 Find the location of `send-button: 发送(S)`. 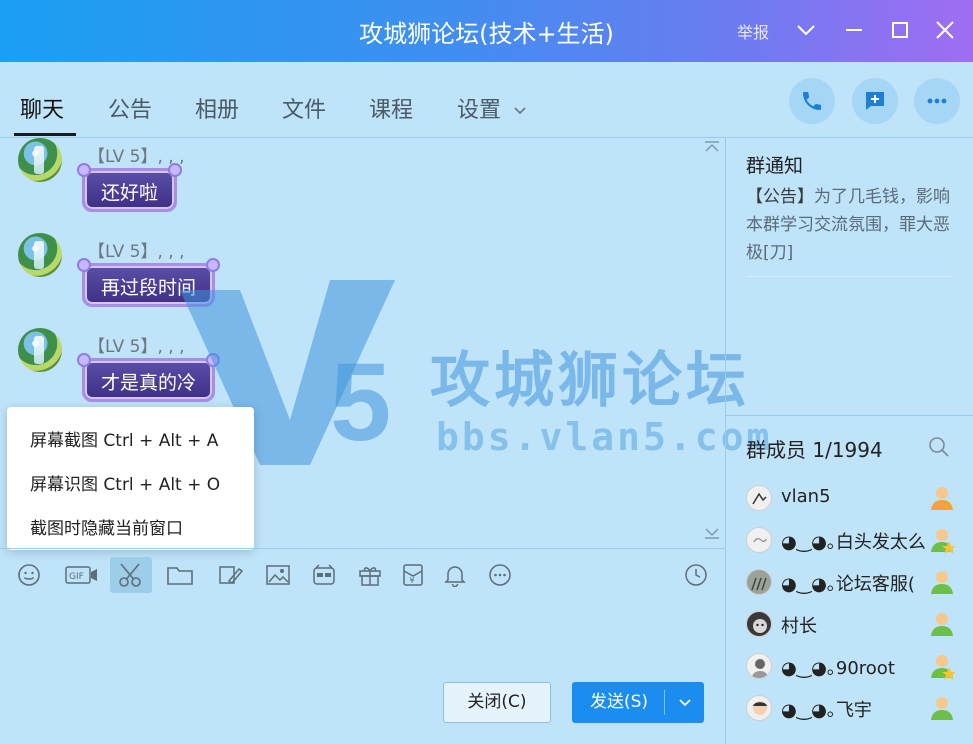

send-button: 发送(S) is located at coordinates (638, 702).